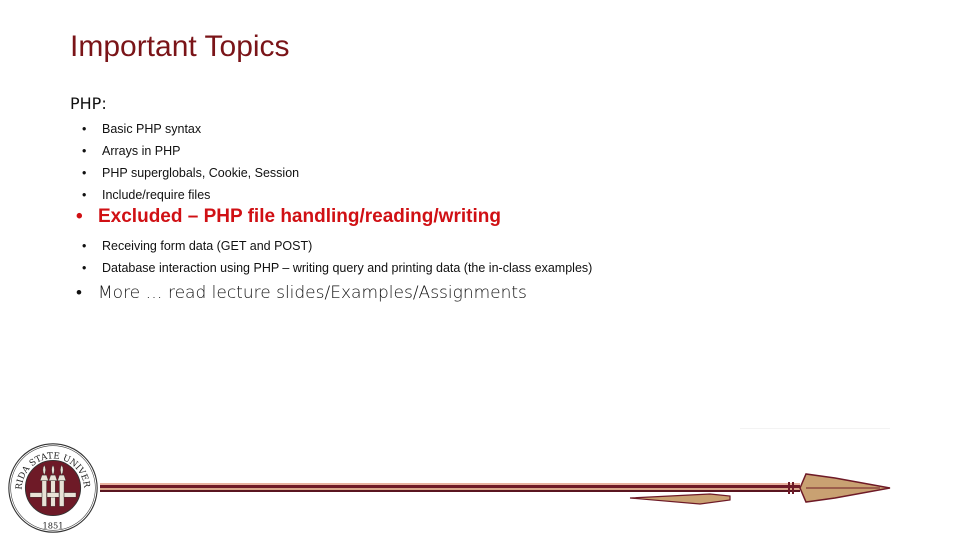 The image size is (960, 540). What do you see at coordinates (187, 129) in the screenshot?
I see `list-item: • Basic PHP syntax` at bounding box center [187, 129].